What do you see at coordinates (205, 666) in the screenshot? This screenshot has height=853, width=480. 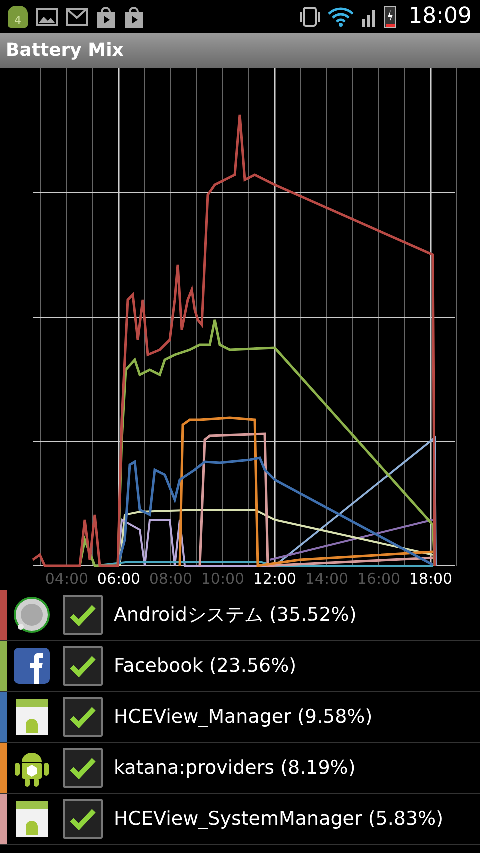 I see `app-name: Facebook (23.56%)` at bounding box center [205, 666].